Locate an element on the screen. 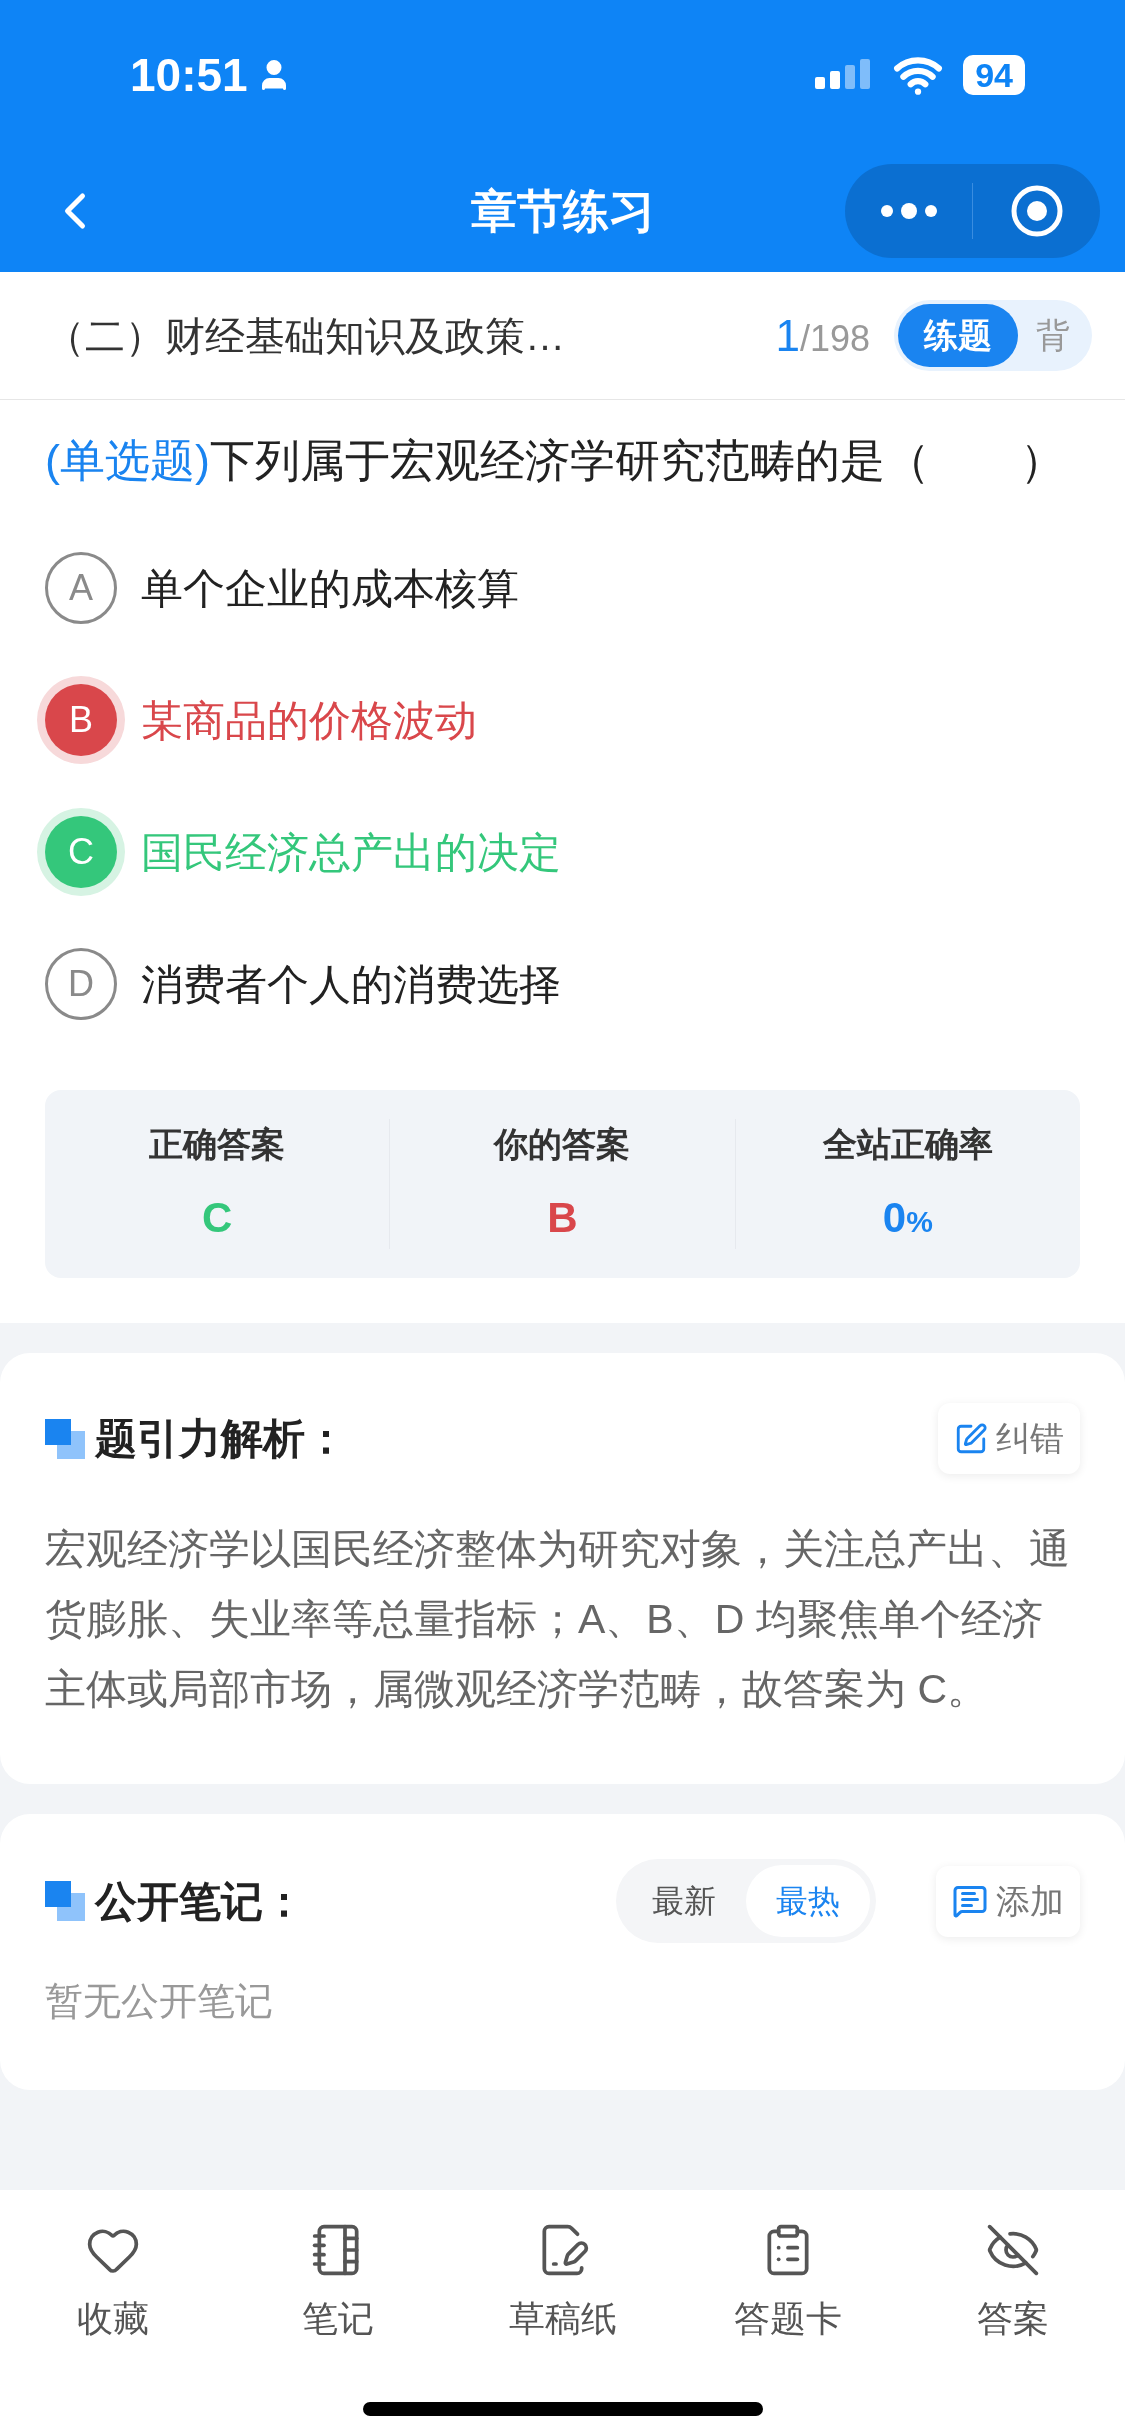 Image resolution: width=1125 pixels, height=2436 pixels. option-letter: D is located at coordinates (81, 984).